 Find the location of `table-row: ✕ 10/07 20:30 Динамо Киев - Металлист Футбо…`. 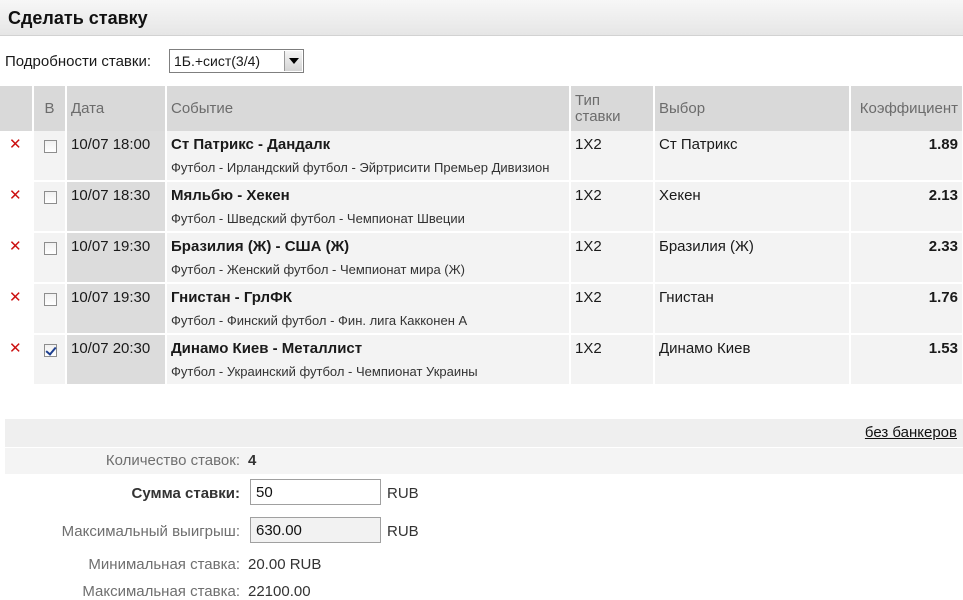

table-row: ✕ 10/07 20:30 Динамо Киев - Металлист Футбо… is located at coordinates (481, 360).